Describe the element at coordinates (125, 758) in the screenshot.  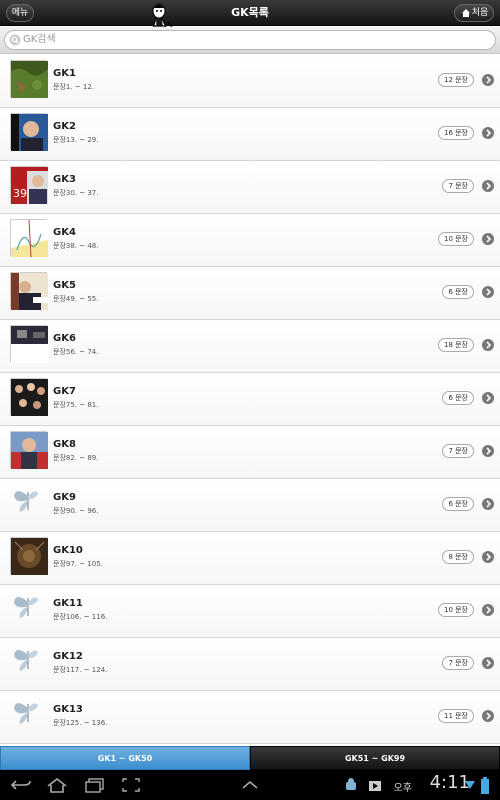
I see `tab-gk1-50: GK1 ~ GK50` at that location.